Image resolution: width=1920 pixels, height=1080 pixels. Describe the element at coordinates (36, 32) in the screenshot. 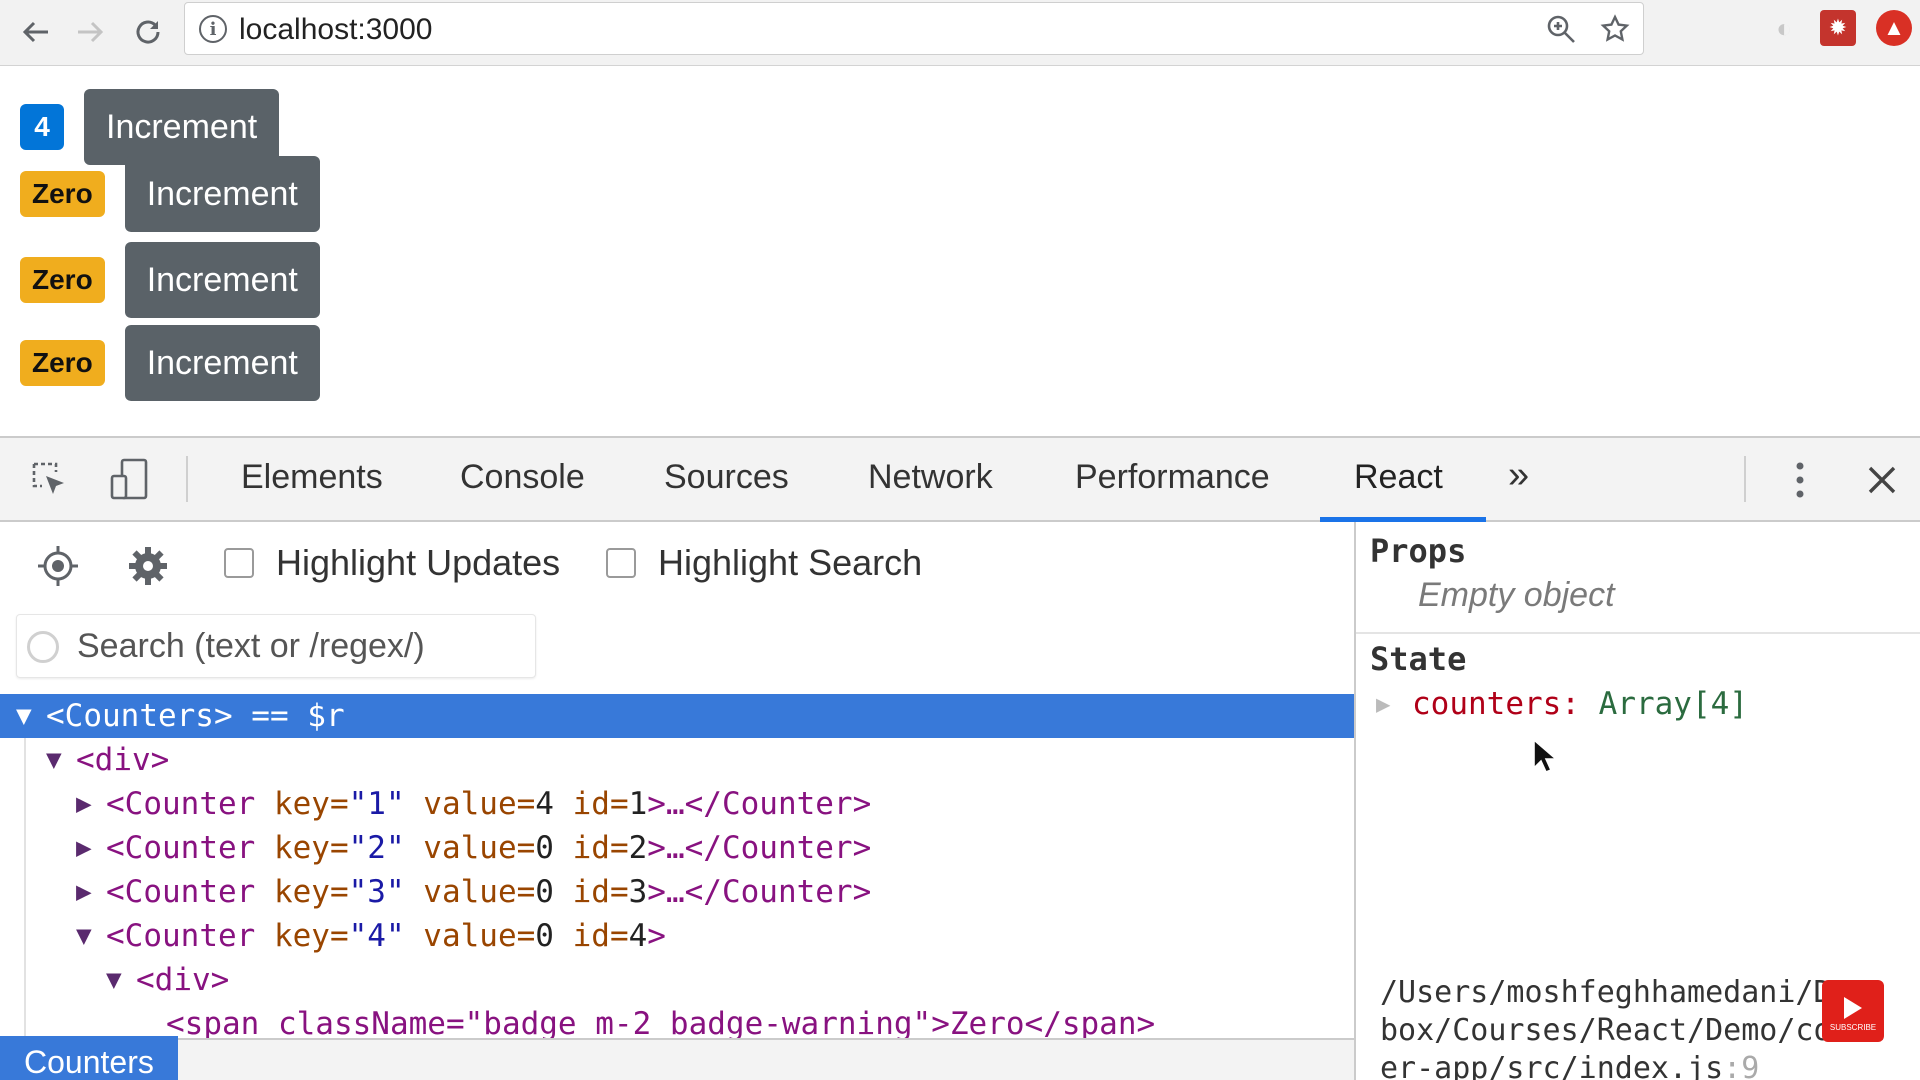

I see `back-icon` at that location.